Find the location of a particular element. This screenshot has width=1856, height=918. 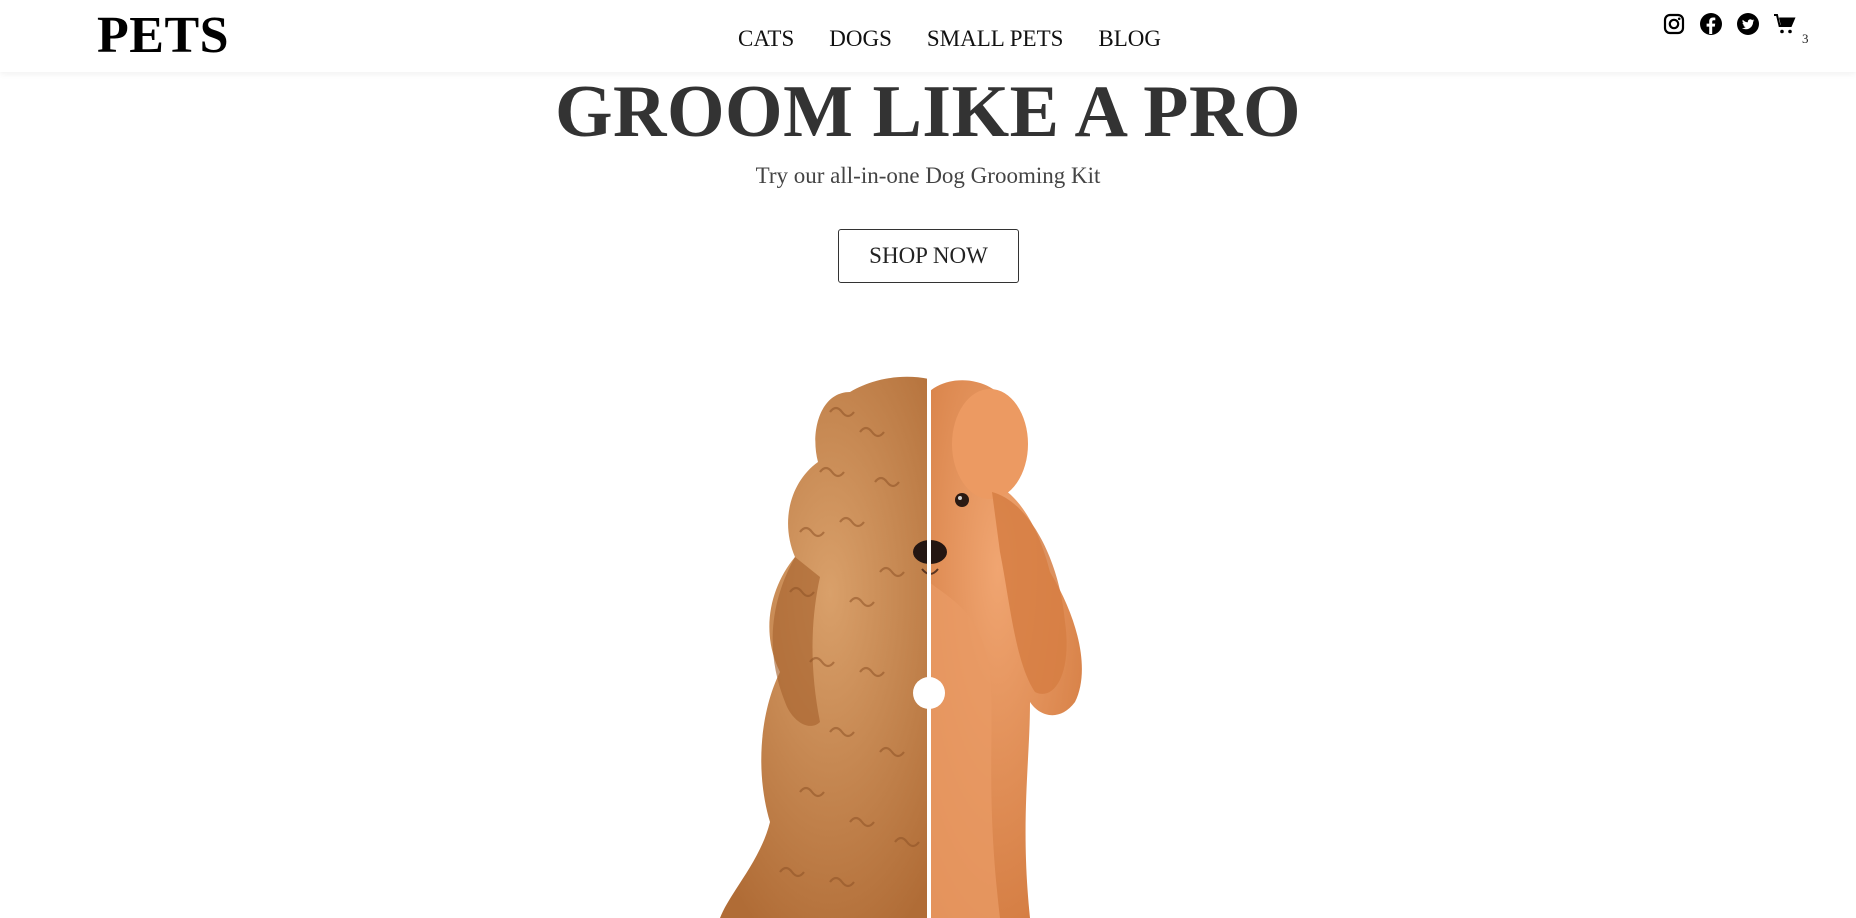

cart-icon is located at coordinates (1785, 24).